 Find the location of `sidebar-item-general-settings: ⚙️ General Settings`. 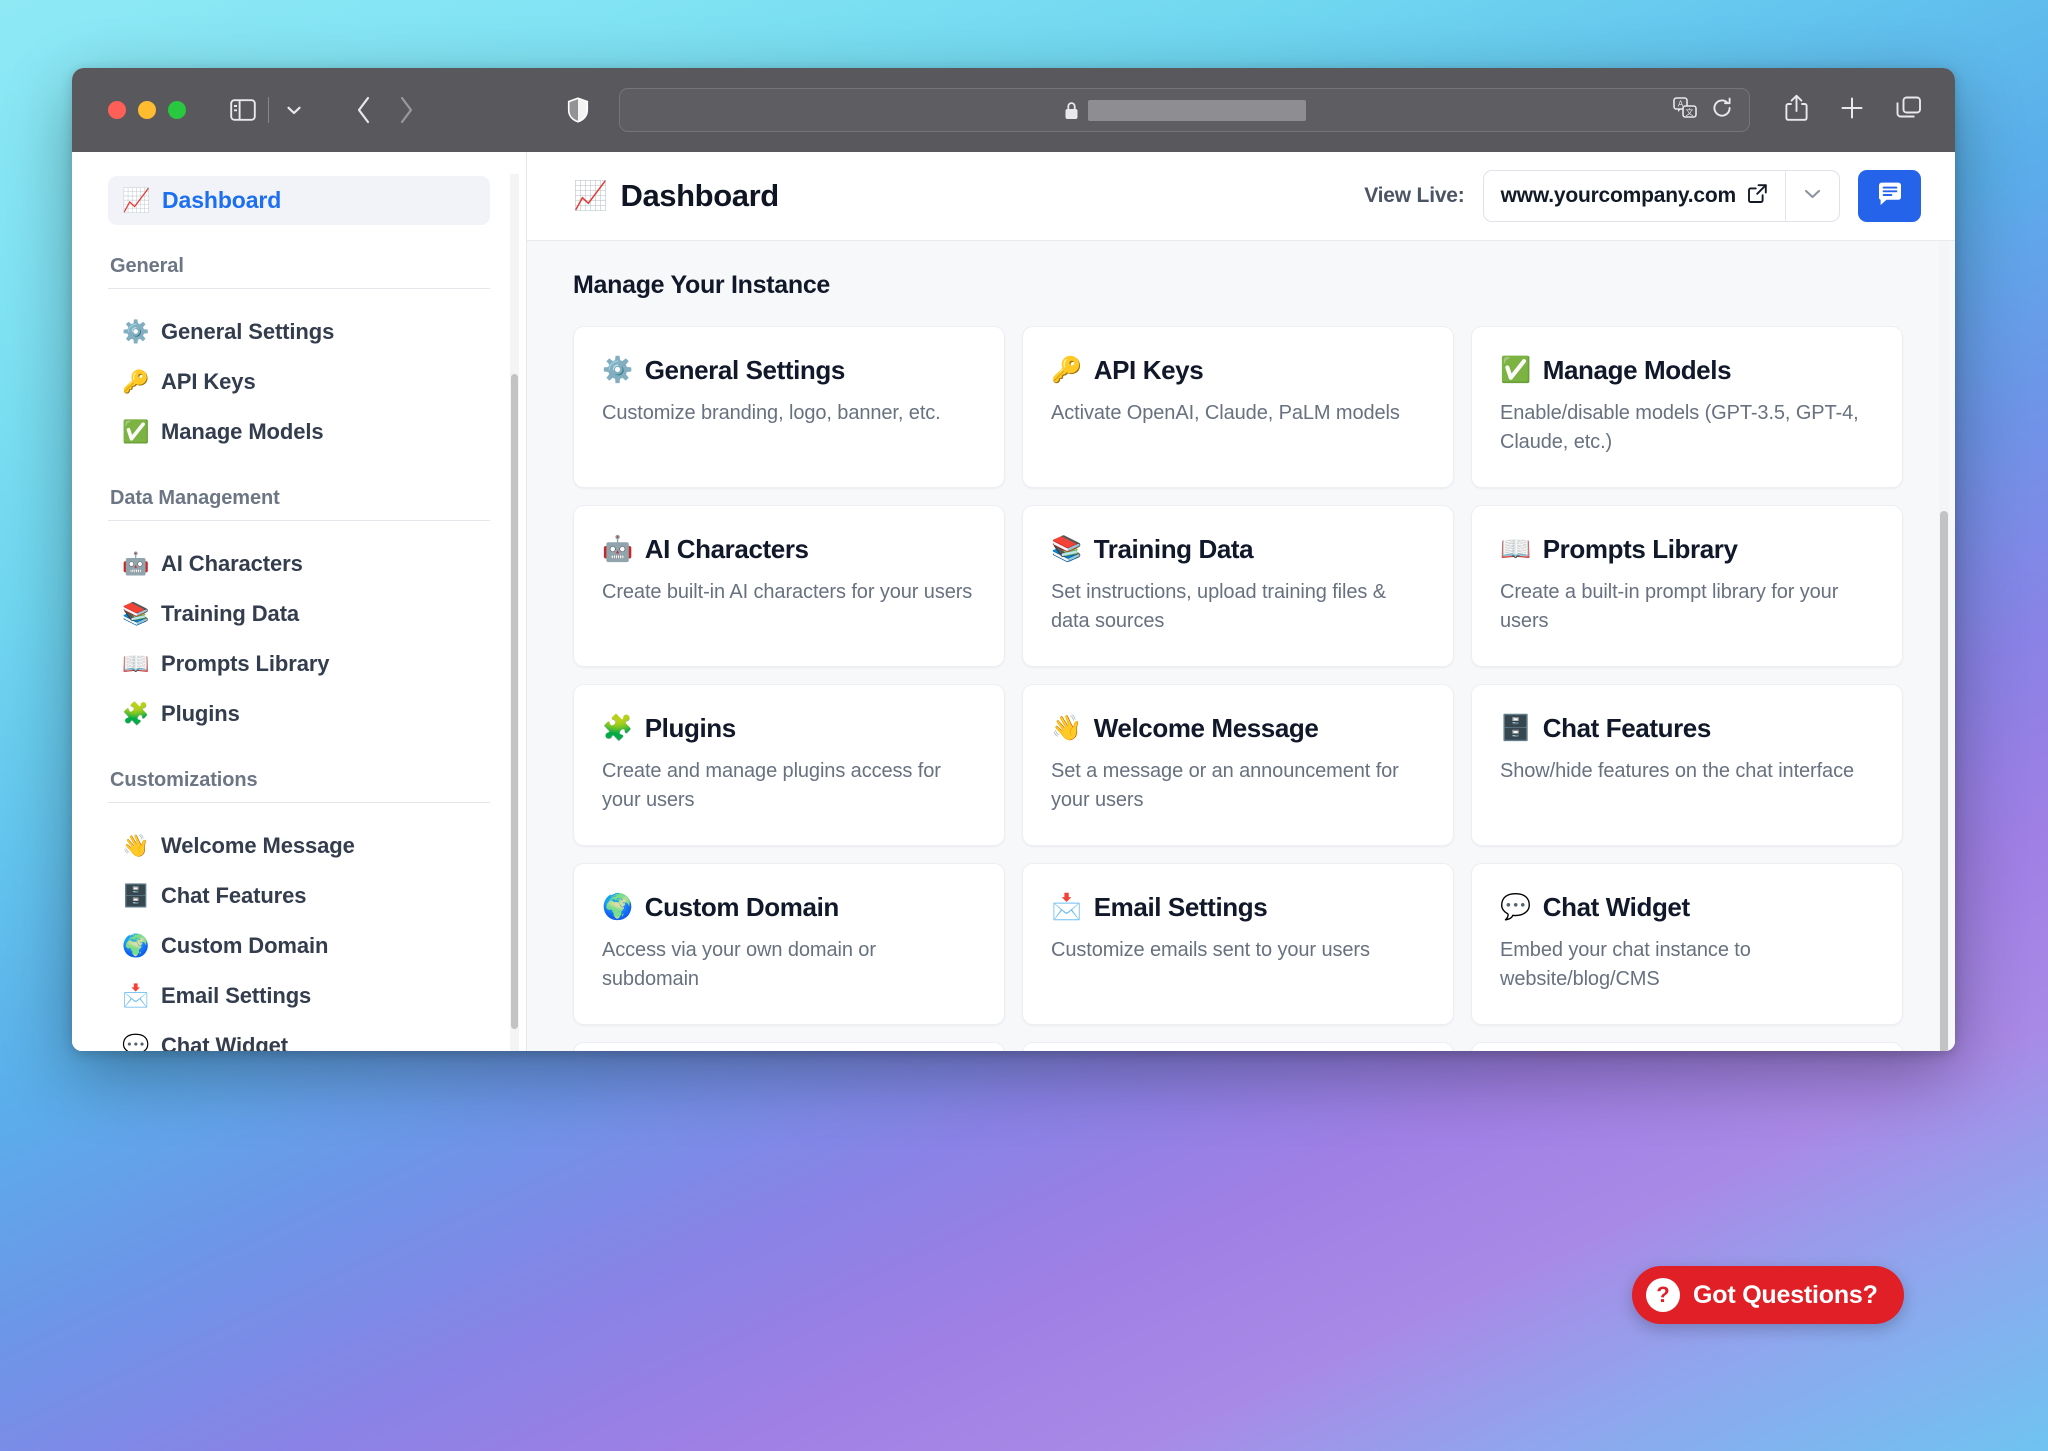

sidebar-item-general-settings: ⚙️ General Settings is located at coordinates (299, 332).